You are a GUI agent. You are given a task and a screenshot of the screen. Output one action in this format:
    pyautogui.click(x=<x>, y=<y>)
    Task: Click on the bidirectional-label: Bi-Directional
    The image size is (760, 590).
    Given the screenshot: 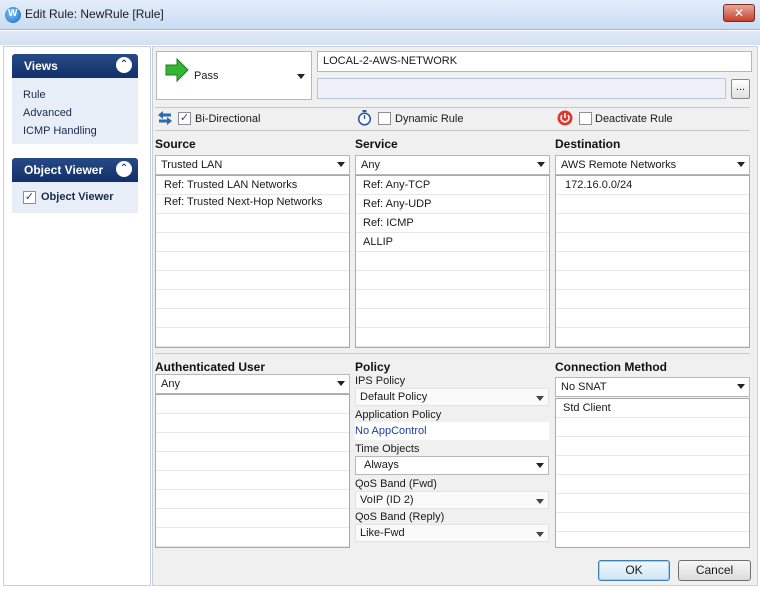 What is the action you would take?
    pyautogui.click(x=228, y=119)
    